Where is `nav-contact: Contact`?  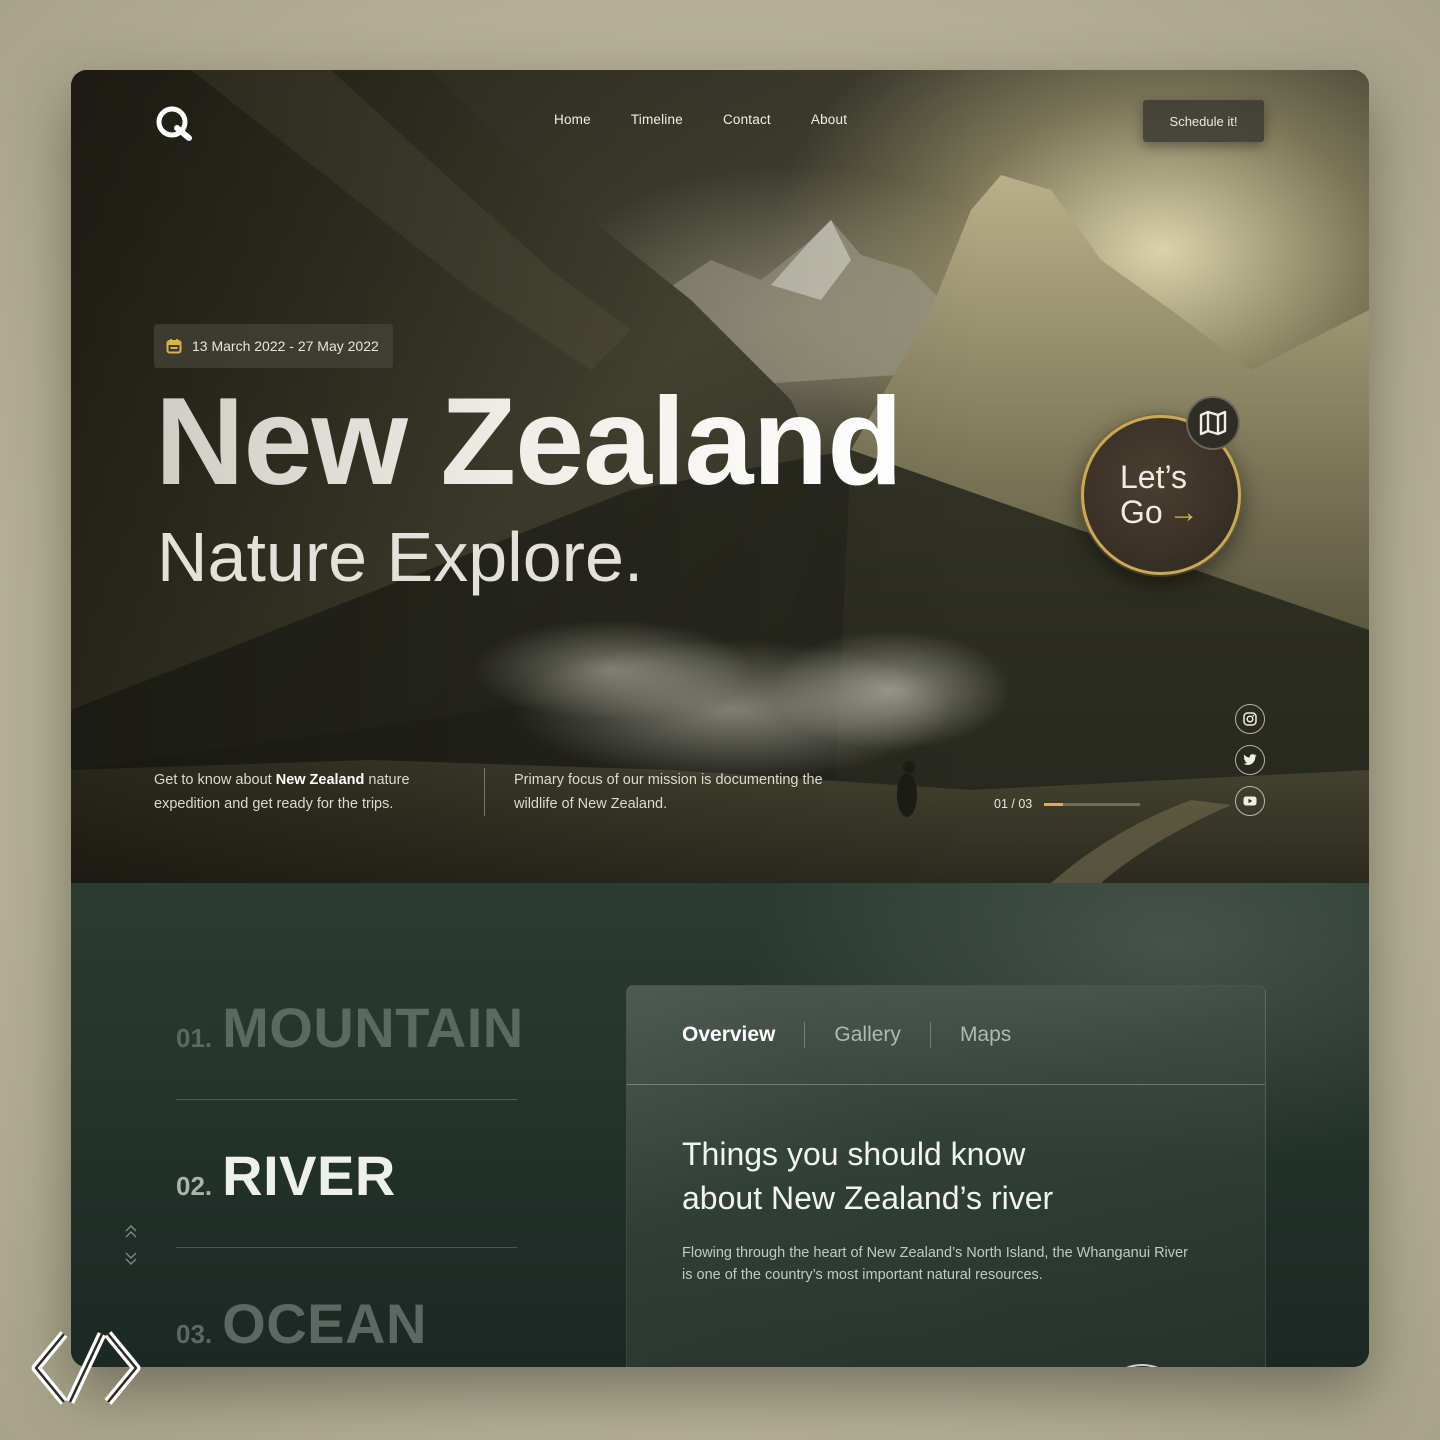 nav-contact: Contact is located at coordinates (747, 119).